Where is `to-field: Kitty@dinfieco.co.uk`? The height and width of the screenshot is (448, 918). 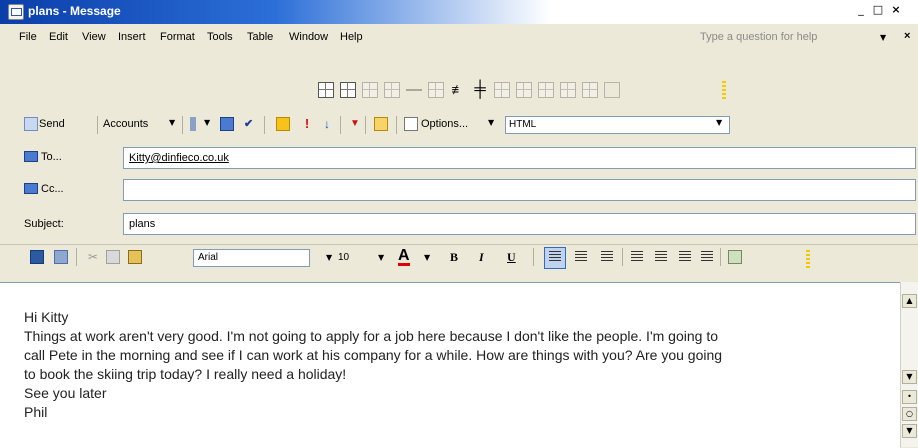
to-field: Kitty@dinfieco.co.uk is located at coordinates (519, 158).